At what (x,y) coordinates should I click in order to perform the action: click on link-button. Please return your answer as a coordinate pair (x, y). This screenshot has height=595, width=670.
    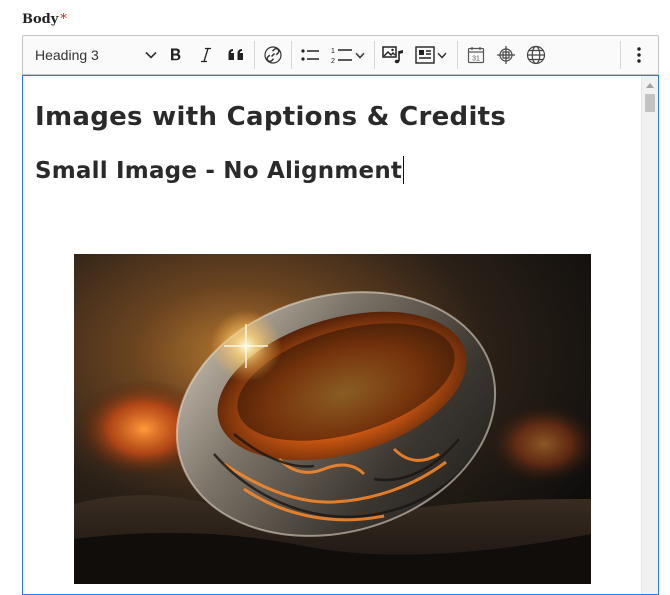
    Looking at the image, I should click on (273, 55).